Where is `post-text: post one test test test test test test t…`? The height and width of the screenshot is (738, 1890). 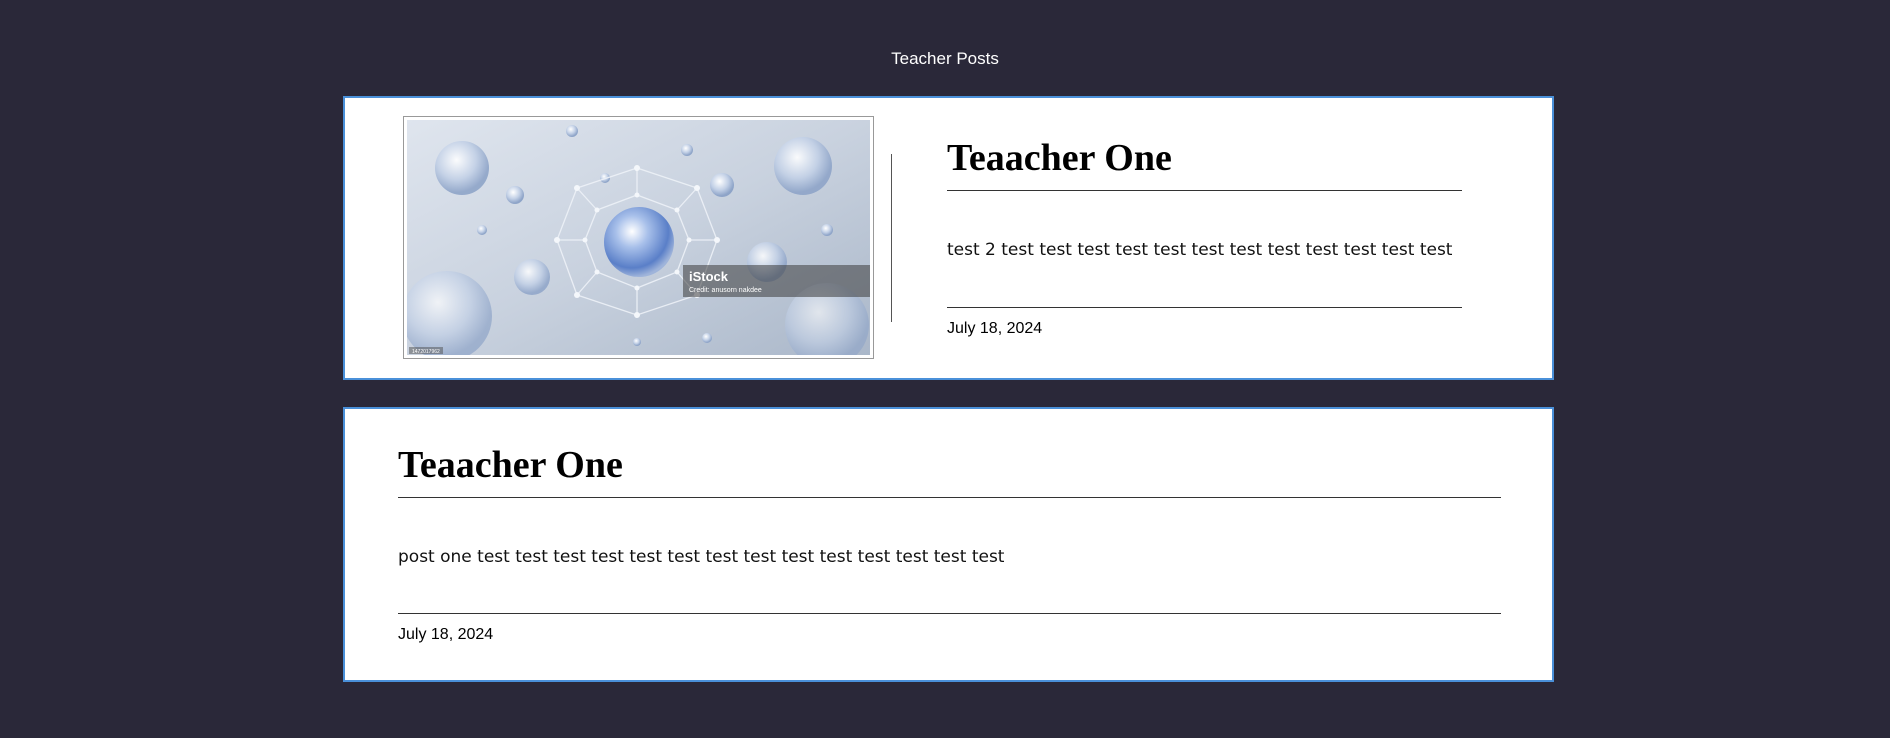 post-text: post one test test test test test test t… is located at coordinates (701, 556).